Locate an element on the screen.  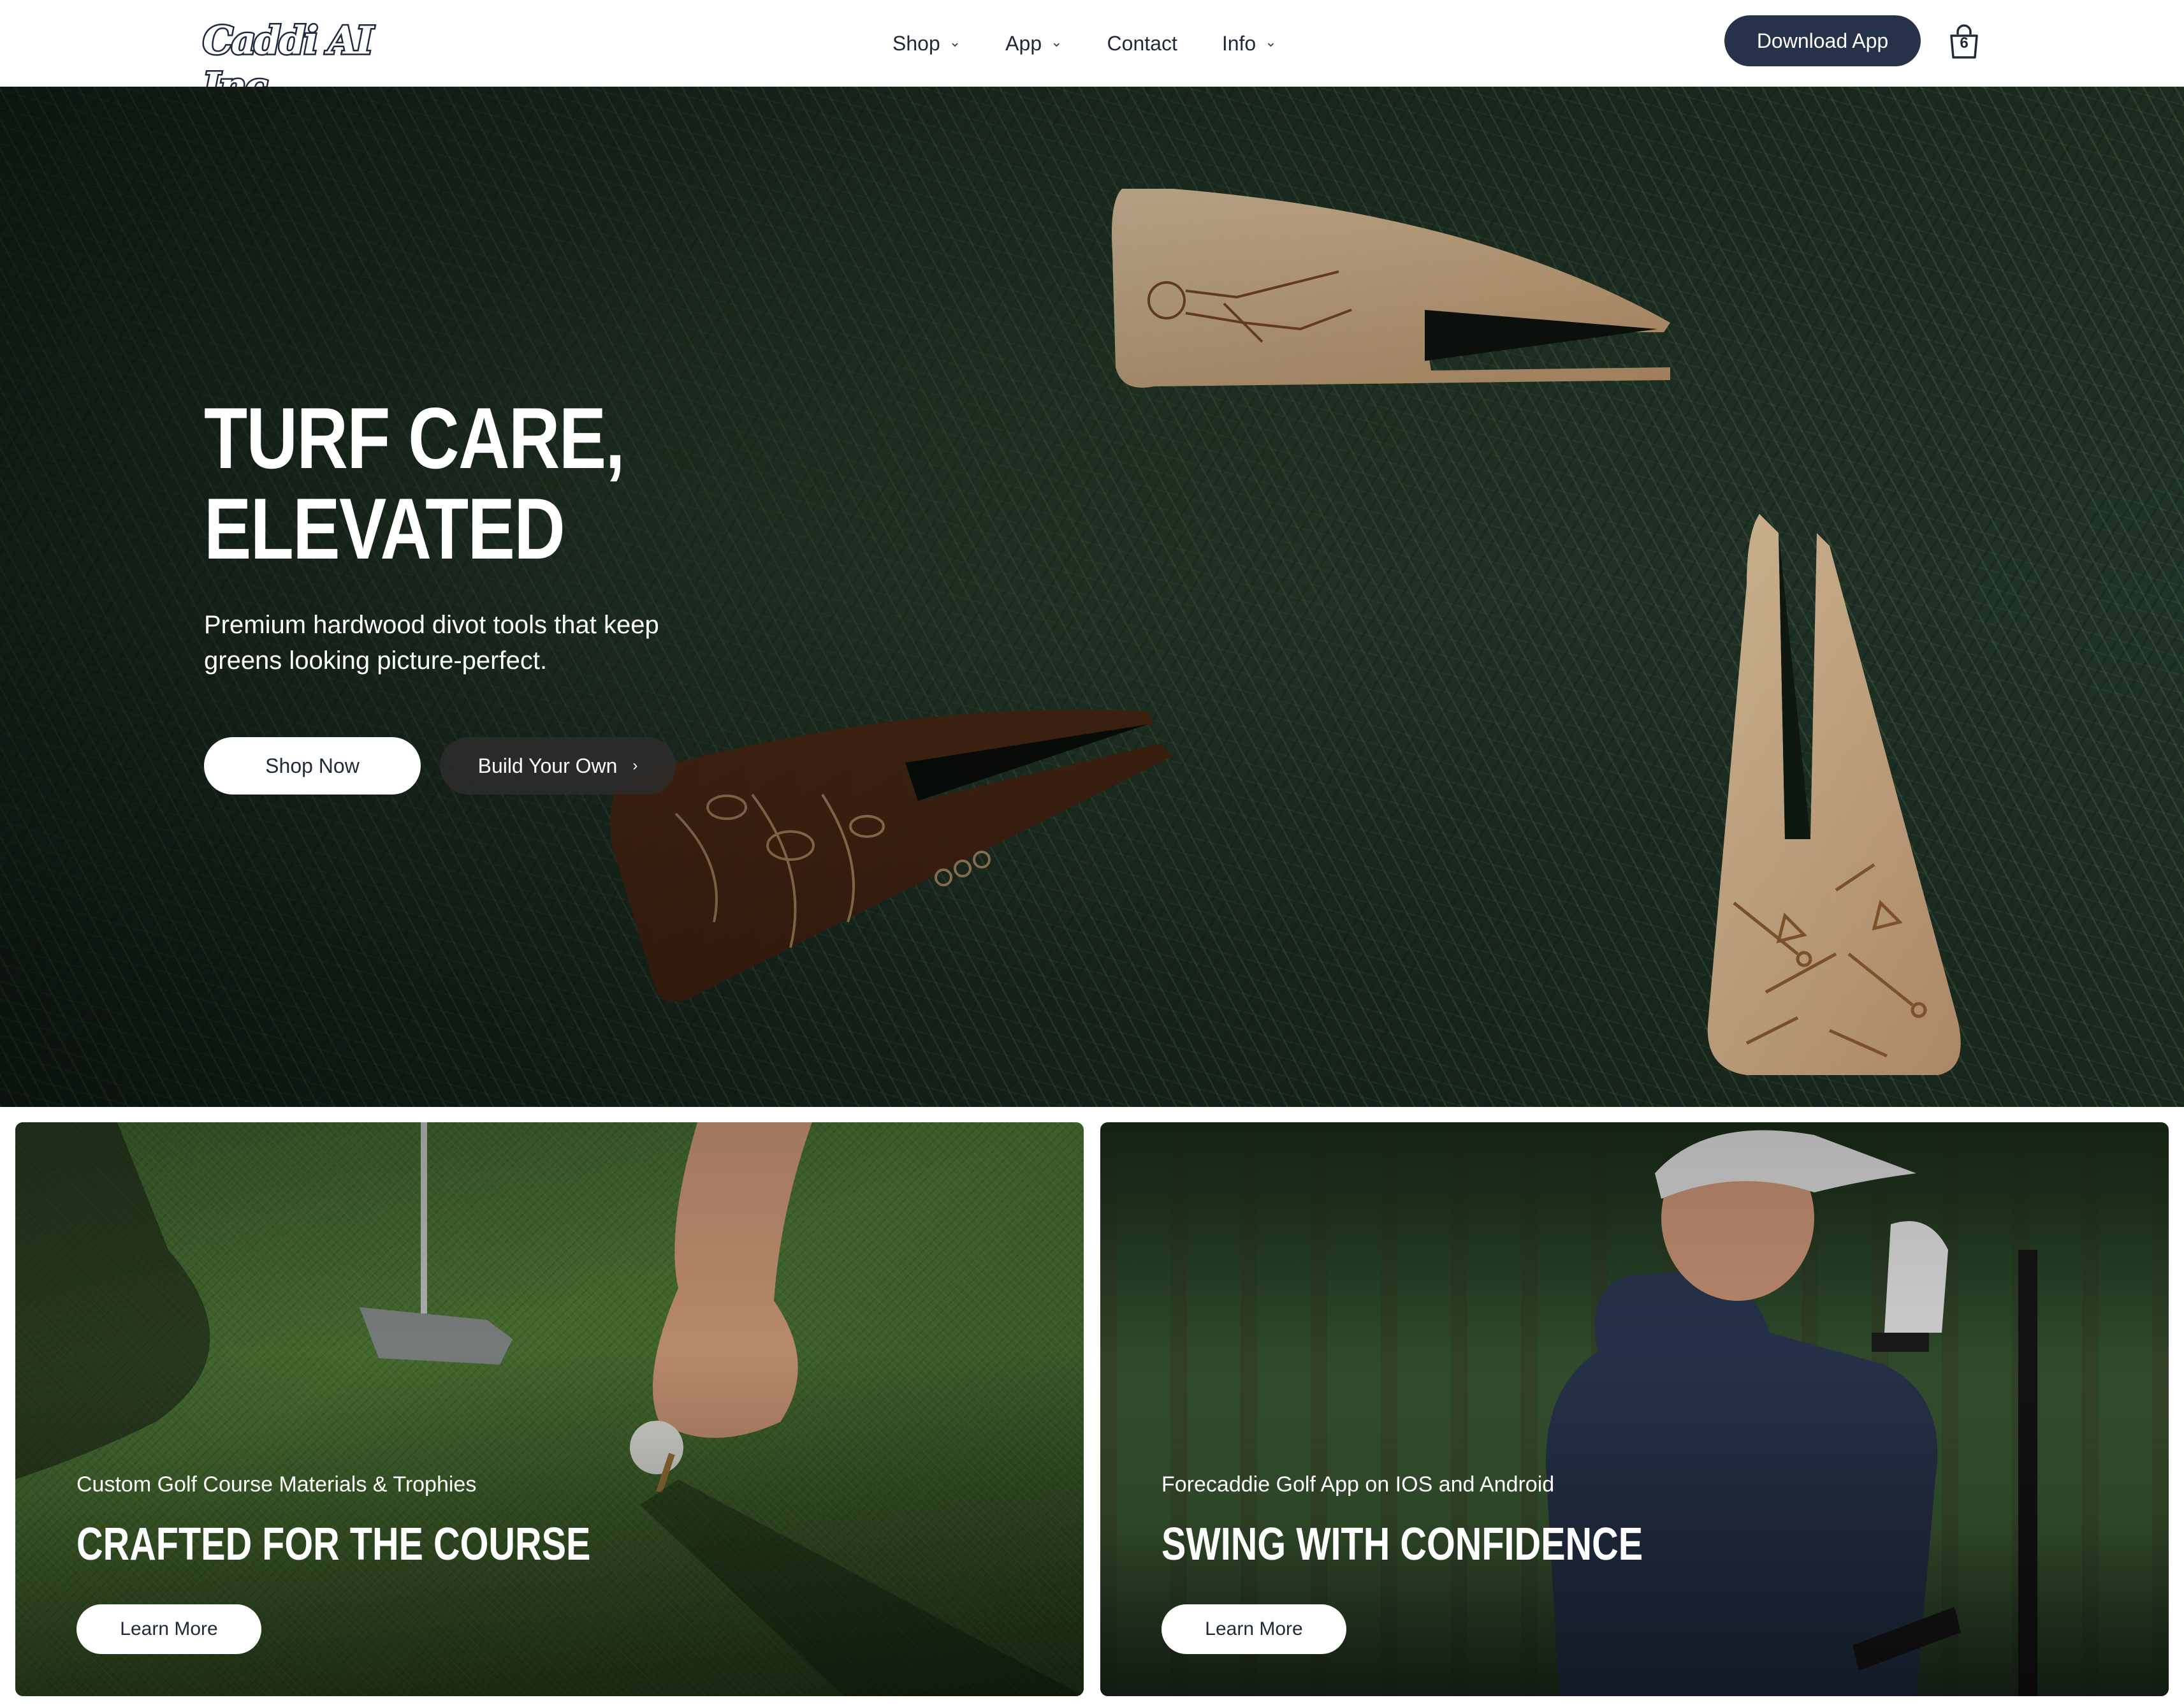
shop-now-button: Shop Now is located at coordinates (312, 766).